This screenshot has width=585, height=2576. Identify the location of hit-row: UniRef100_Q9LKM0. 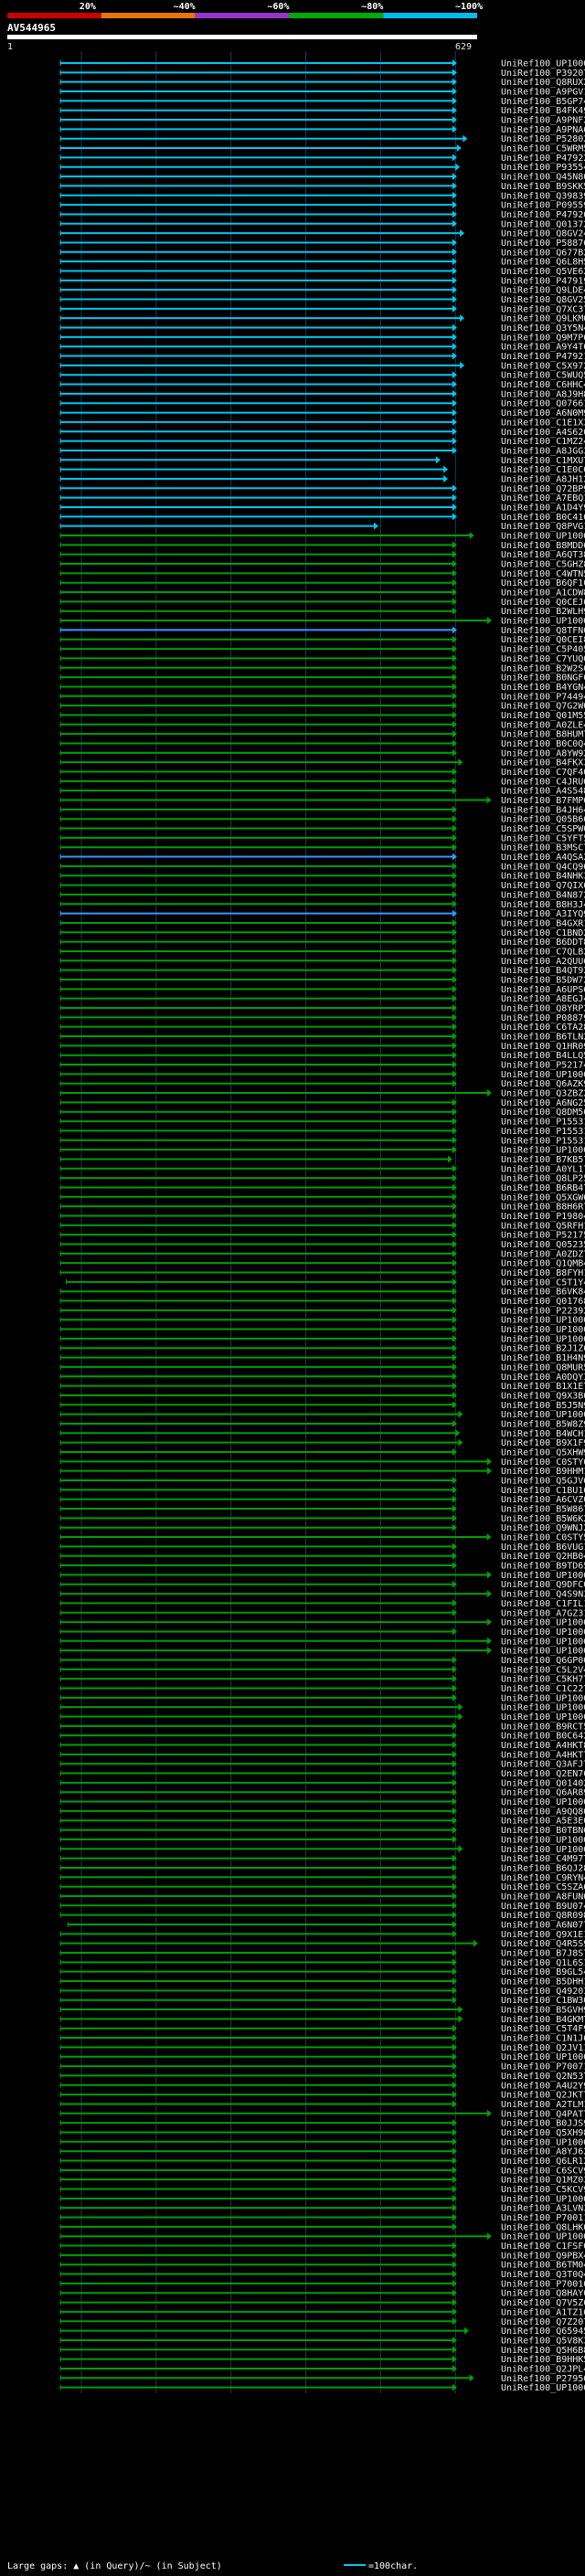
(322, 319).